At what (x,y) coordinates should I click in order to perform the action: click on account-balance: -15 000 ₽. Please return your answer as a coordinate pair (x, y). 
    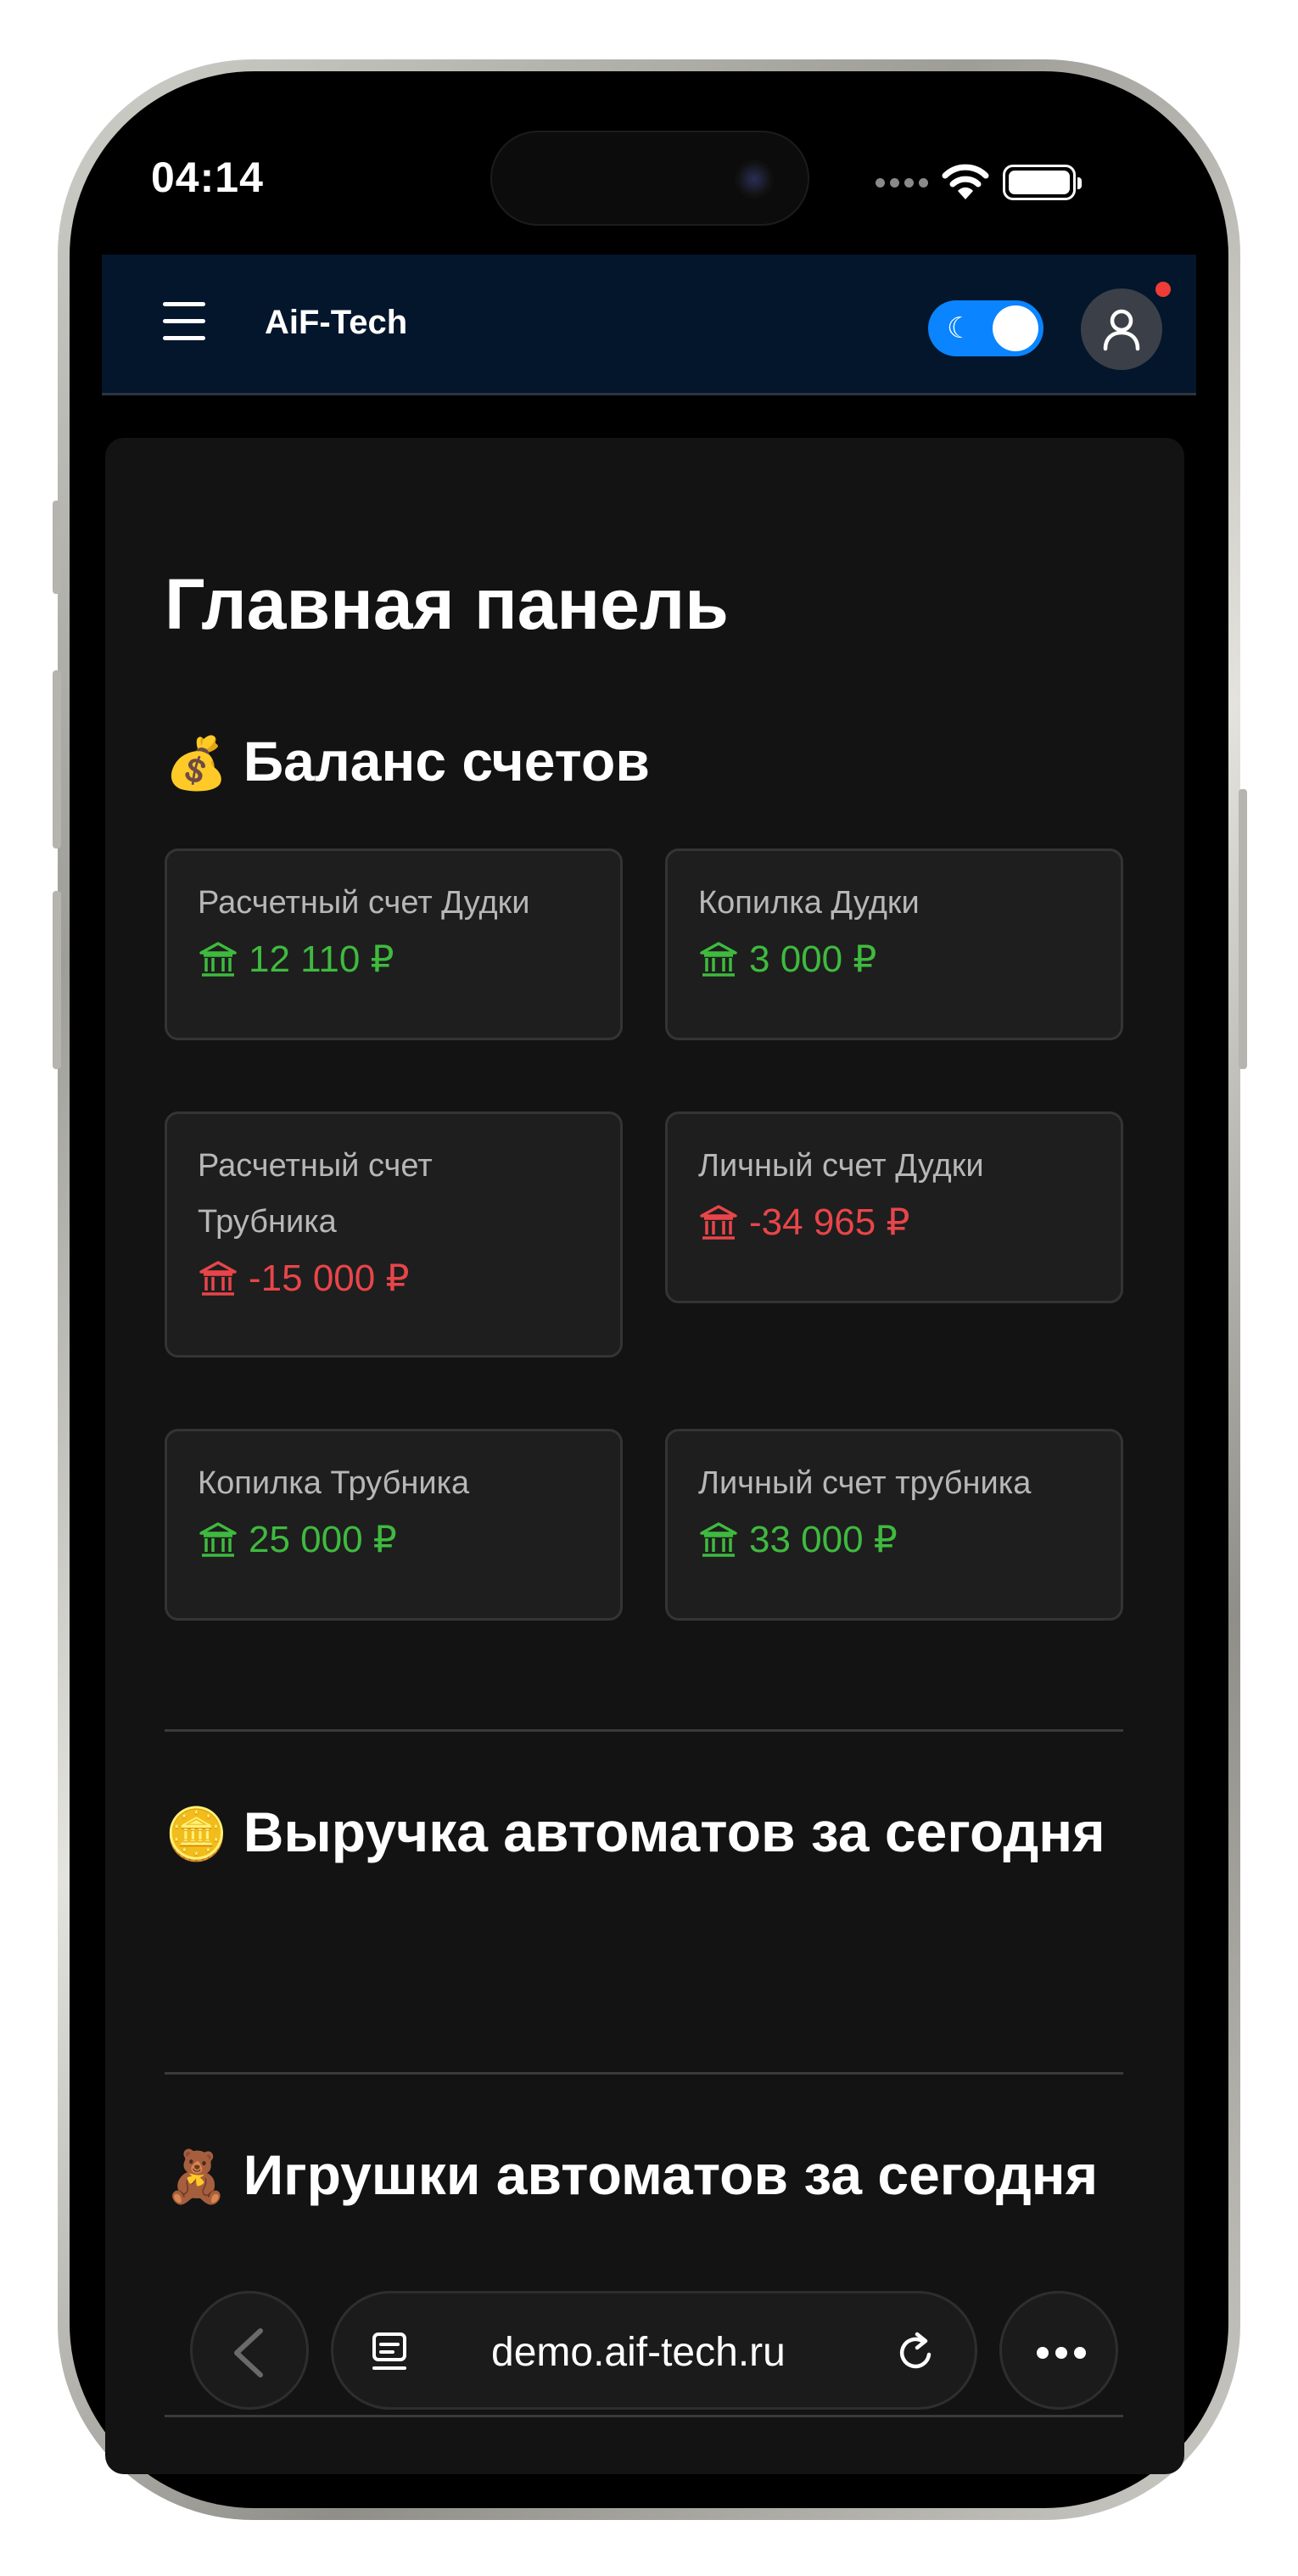
    Looking at the image, I should click on (394, 1279).